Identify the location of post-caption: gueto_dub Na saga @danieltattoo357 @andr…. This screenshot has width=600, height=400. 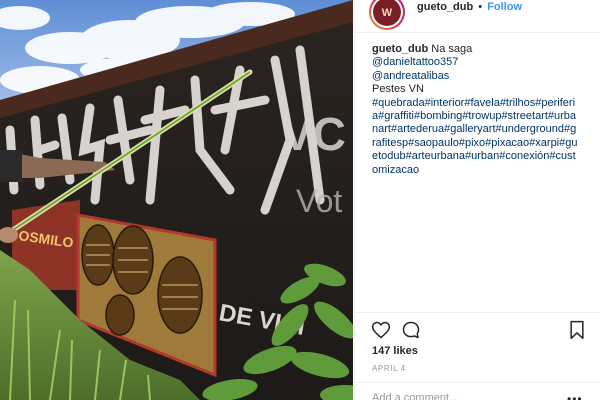
(483, 110).